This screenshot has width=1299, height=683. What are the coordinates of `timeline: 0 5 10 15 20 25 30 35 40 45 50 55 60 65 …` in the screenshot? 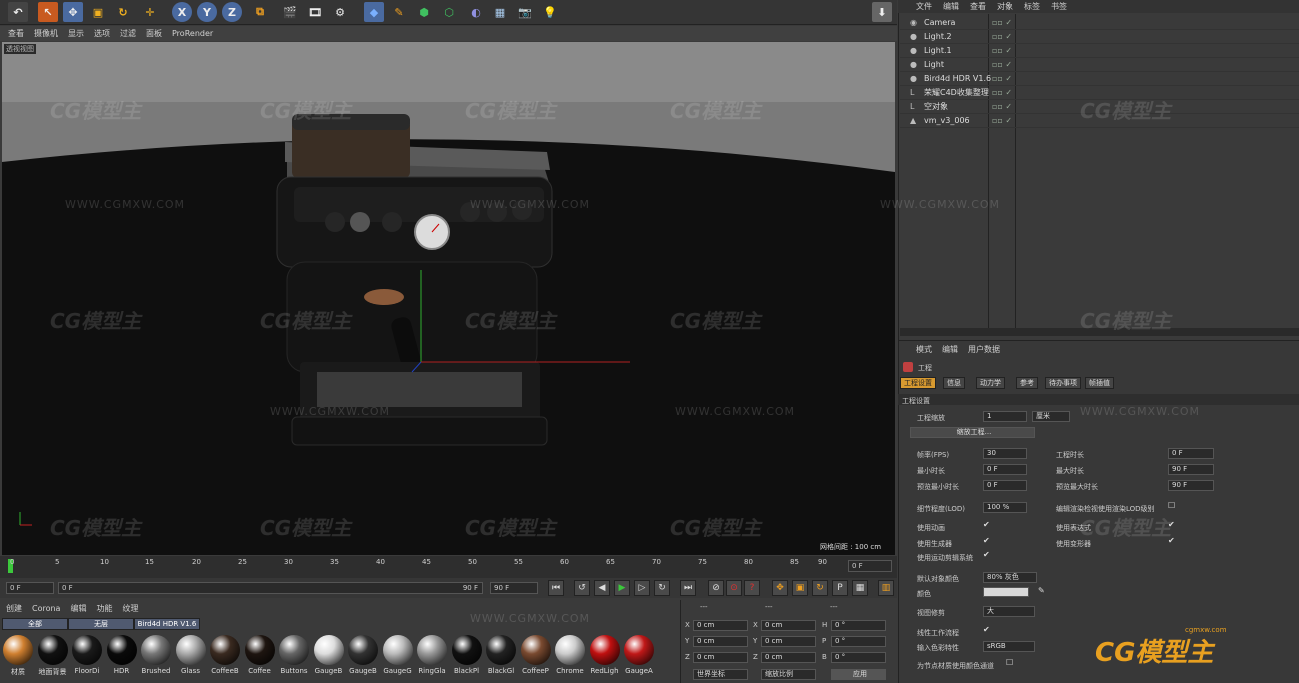 It's located at (448, 567).